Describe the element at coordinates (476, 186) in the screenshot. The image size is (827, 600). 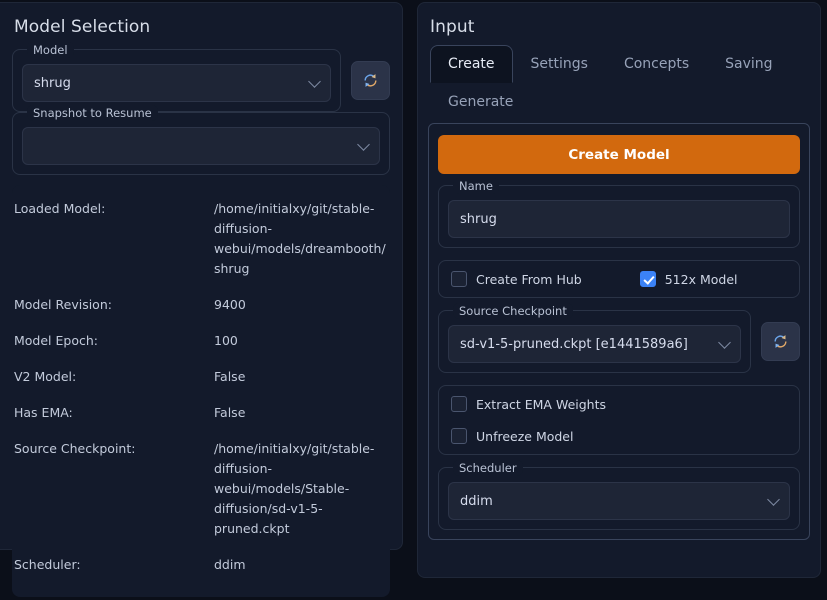
I see `name-group-label: Name` at that location.